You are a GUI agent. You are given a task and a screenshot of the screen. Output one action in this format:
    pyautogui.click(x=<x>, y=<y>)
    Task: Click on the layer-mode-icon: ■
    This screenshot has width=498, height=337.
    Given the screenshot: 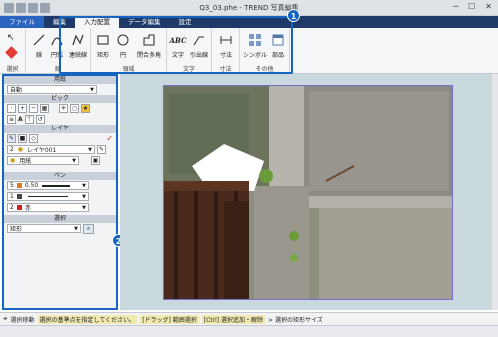 What is the action you would take?
    pyautogui.click(x=22, y=138)
    